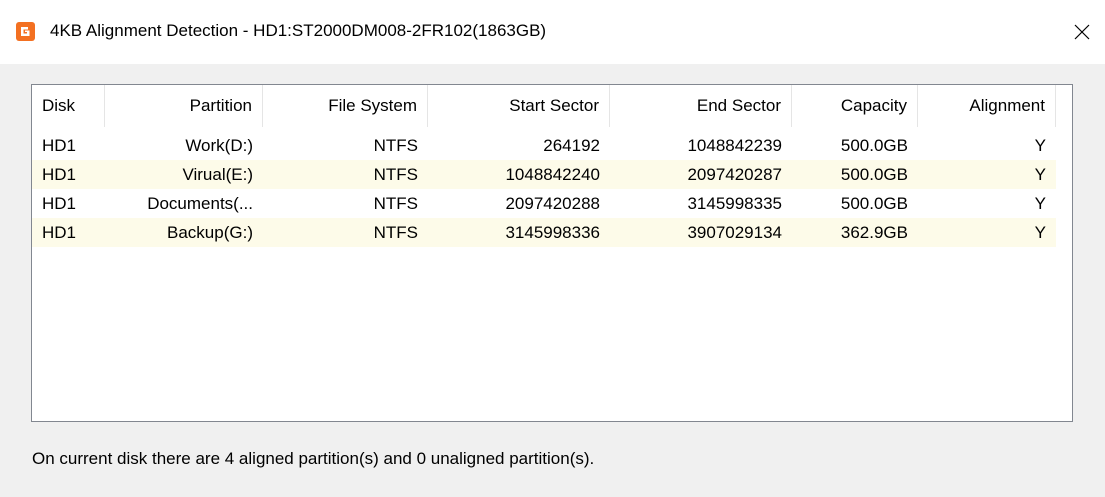 The height and width of the screenshot is (497, 1105). Describe the element at coordinates (855, 106) in the screenshot. I see `column-header-capacity: Capacity` at that location.